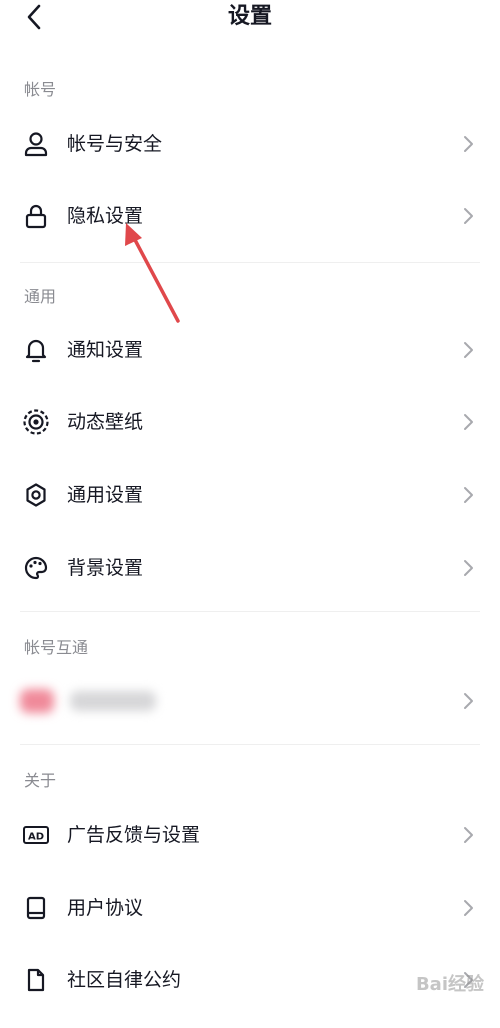  Describe the element at coordinates (115, 144) in the screenshot. I see `account-security-label: 帐号与安全` at that location.